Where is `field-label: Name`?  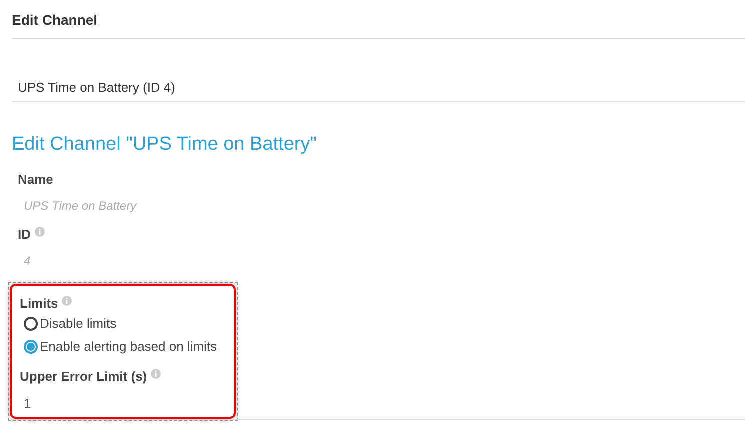
field-label: Name is located at coordinates (36, 179).